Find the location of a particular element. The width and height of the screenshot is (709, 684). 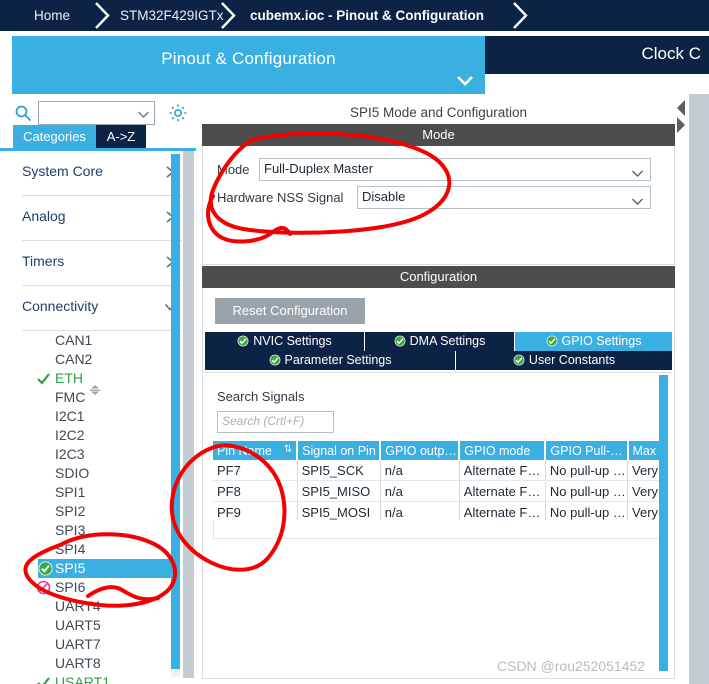

sidebar-item-spi2: SPI2 is located at coordinates (98, 511).